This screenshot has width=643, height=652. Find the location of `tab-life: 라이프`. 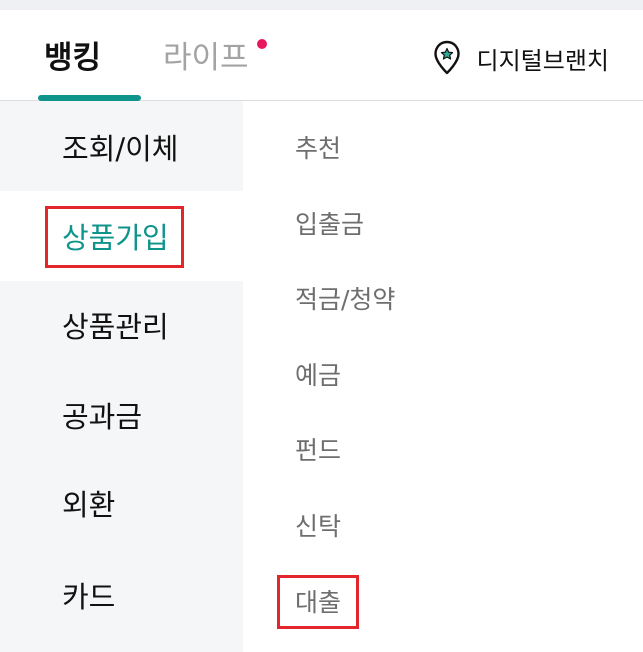

tab-life: 라이프 is located at coordinates (206, 58).